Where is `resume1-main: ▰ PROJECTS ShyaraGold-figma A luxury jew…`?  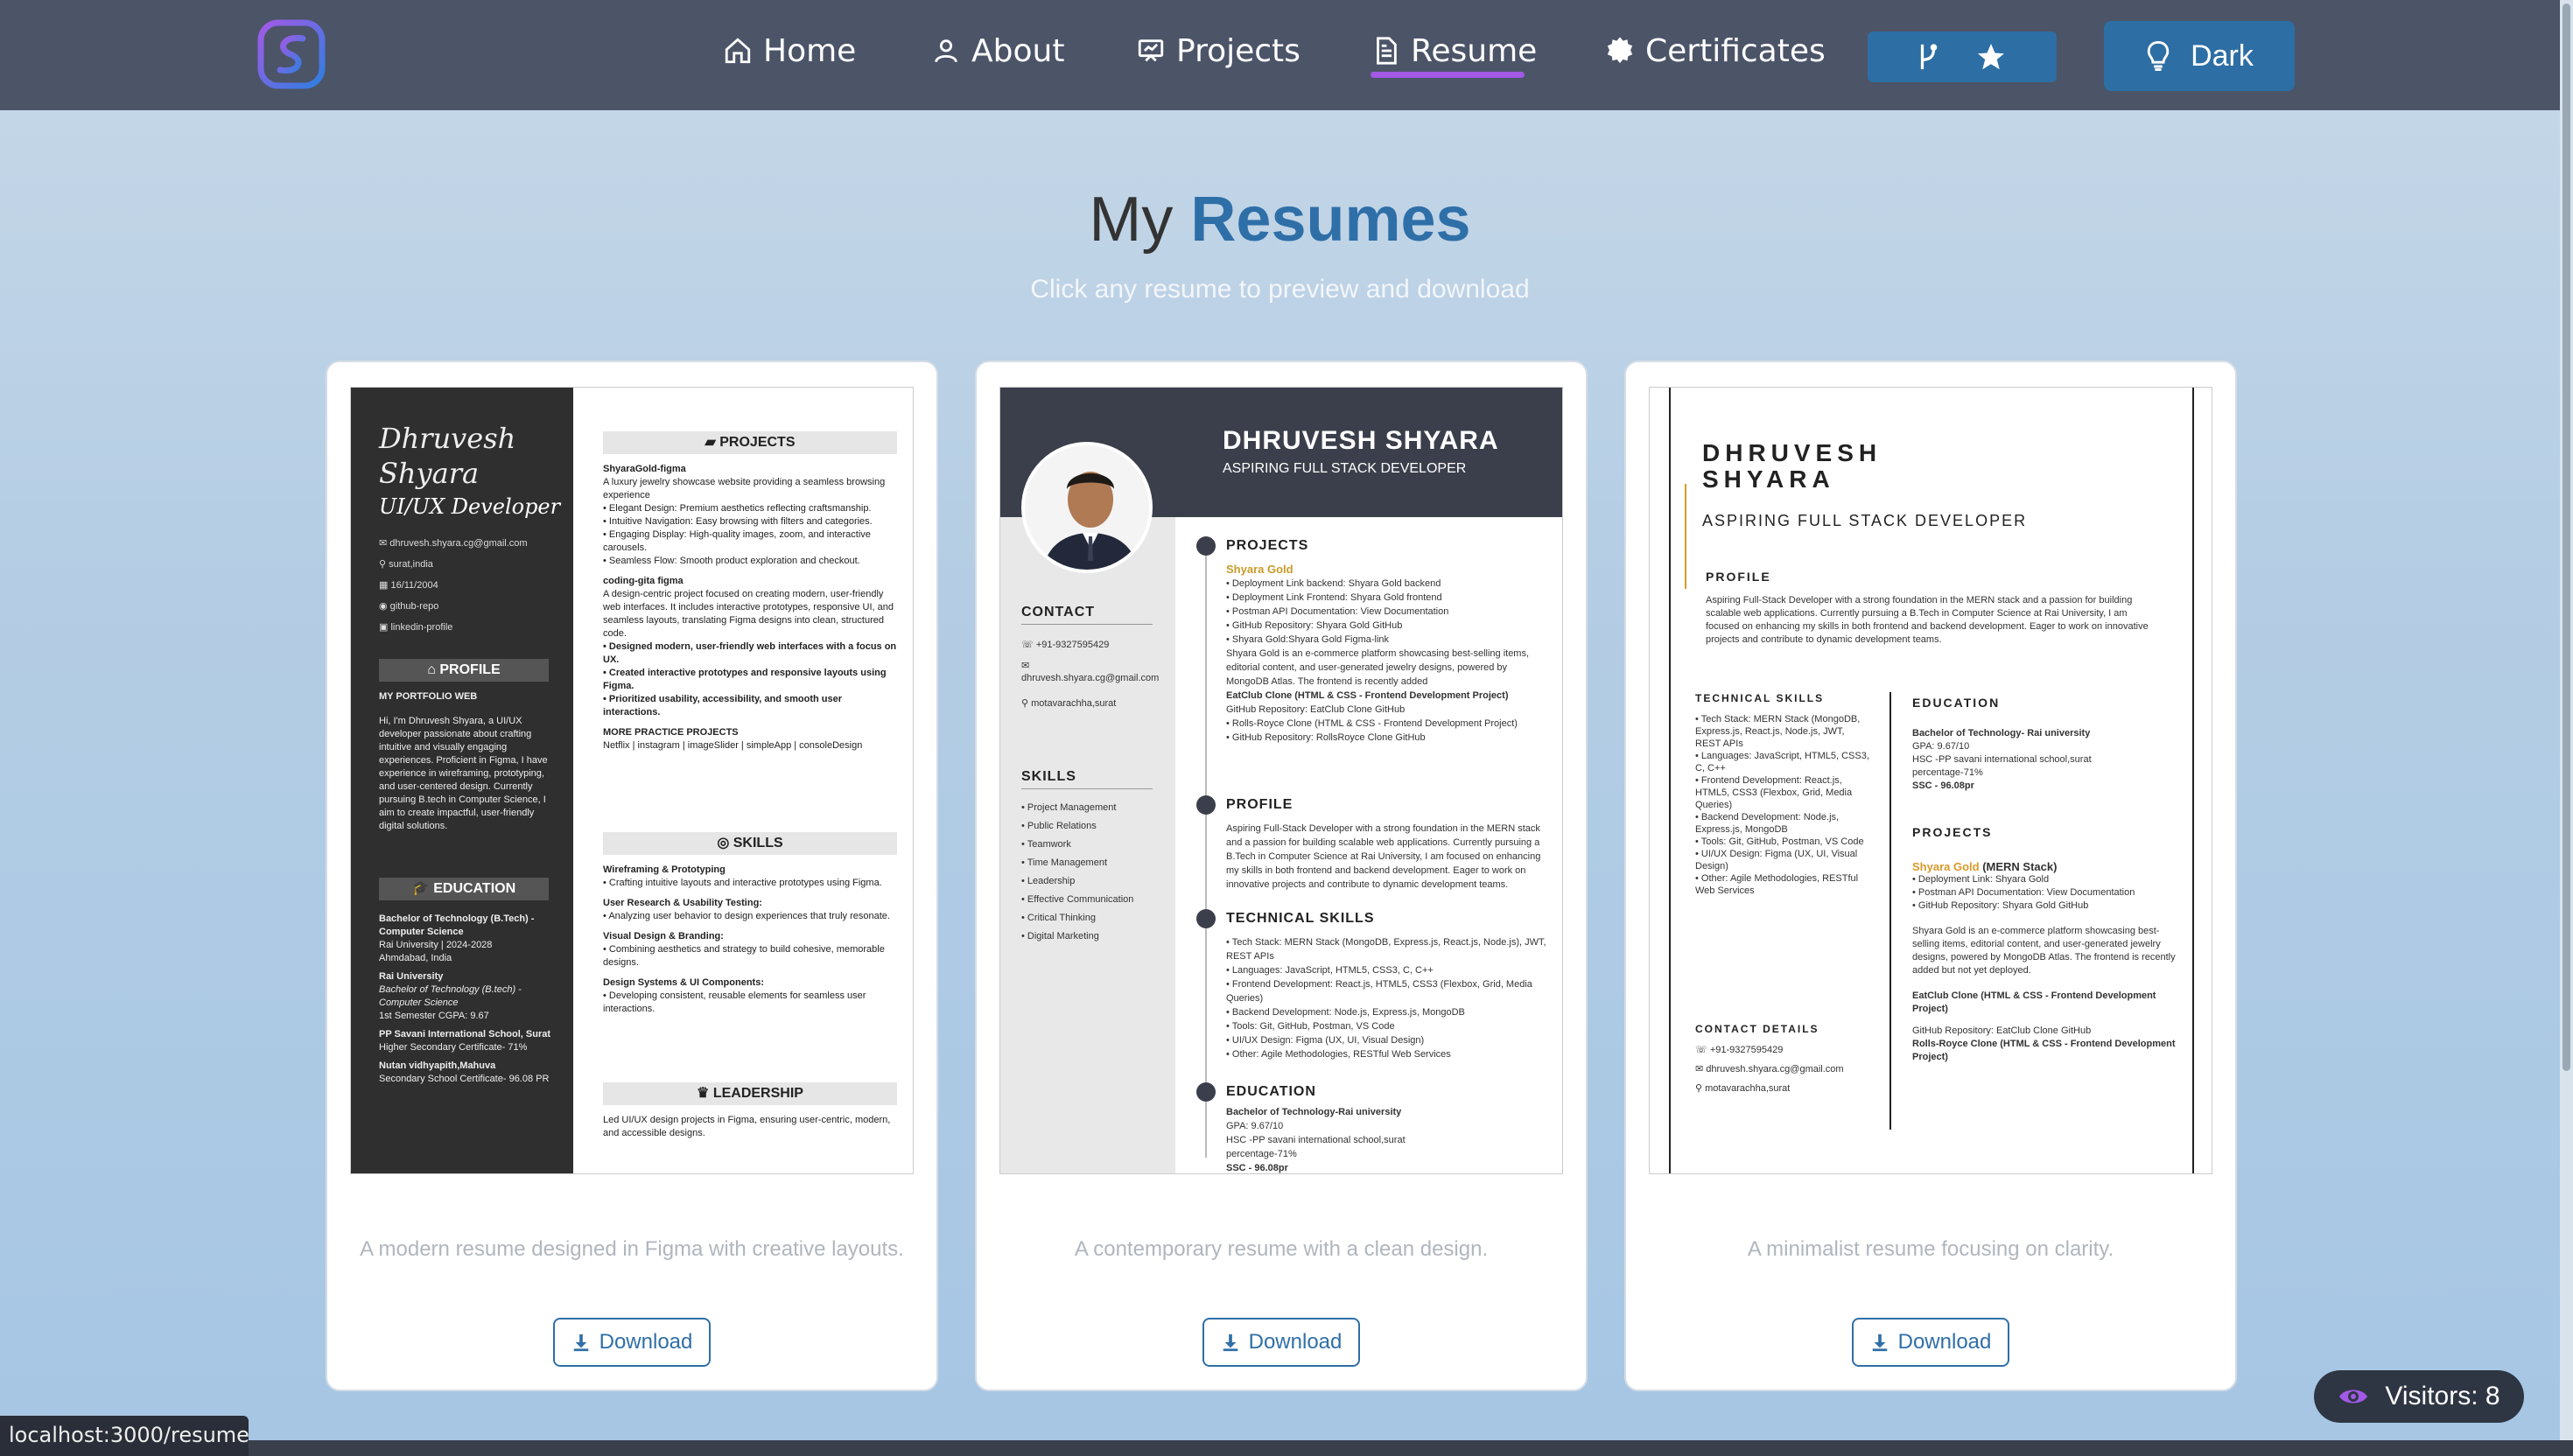 resume1-main: ▰ PROJECTS ShyaraGold-figma A luxury jew… is located at coordinates (750, 780).